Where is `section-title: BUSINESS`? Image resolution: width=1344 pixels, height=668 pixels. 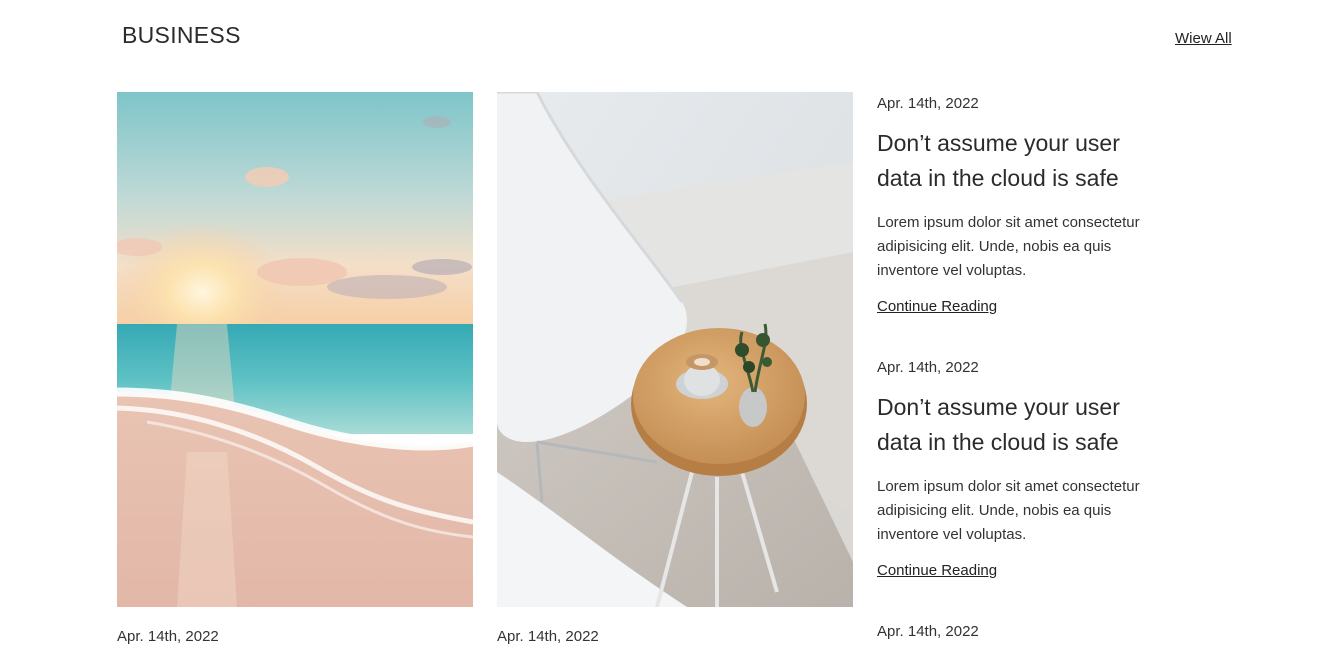
section-title: BUSINESS is located at coordinates (181, 35).